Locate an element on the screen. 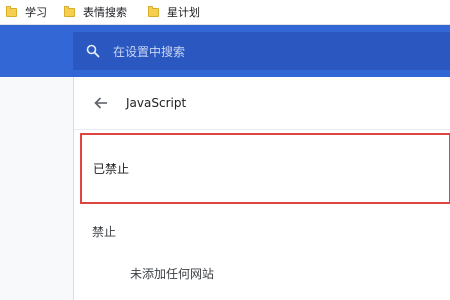 This screenshot has width=450, height=300. bookmark-label: 表情搜索 is located at coordinates (105, 12).